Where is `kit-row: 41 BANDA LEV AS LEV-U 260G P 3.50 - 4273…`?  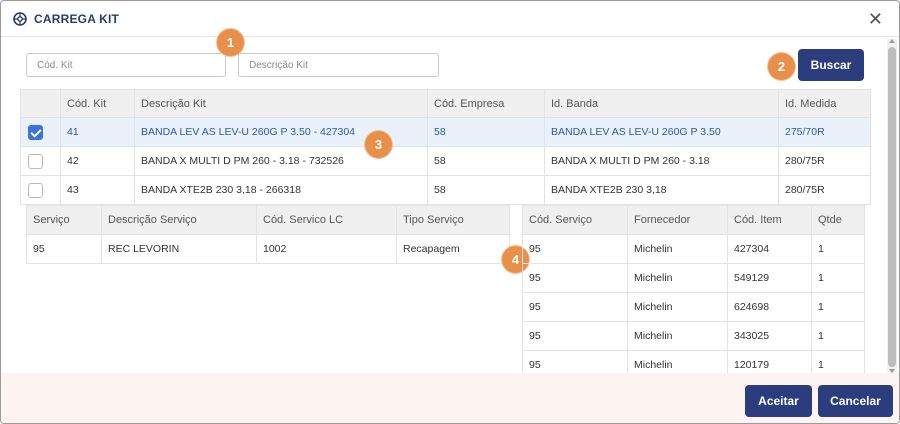
kit-row: 41 BANDA LEV AS LEV-U 260G P 3.50 - 4273… is located at coordinates (445, 132).